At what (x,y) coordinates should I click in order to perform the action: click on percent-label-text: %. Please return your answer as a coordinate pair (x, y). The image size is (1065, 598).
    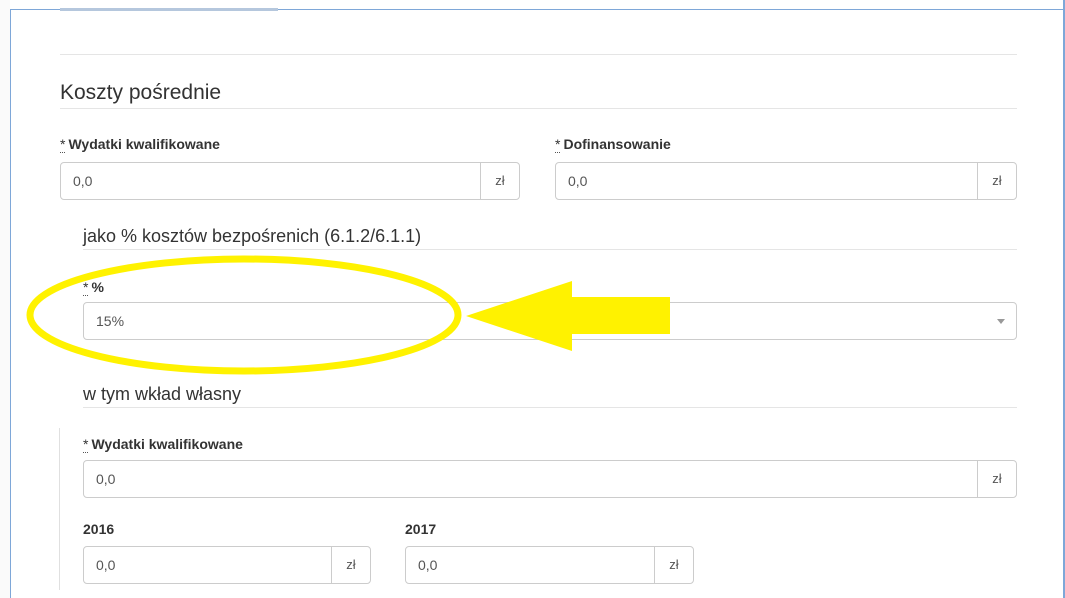
    Looking at the image, I should click on (97, 287).